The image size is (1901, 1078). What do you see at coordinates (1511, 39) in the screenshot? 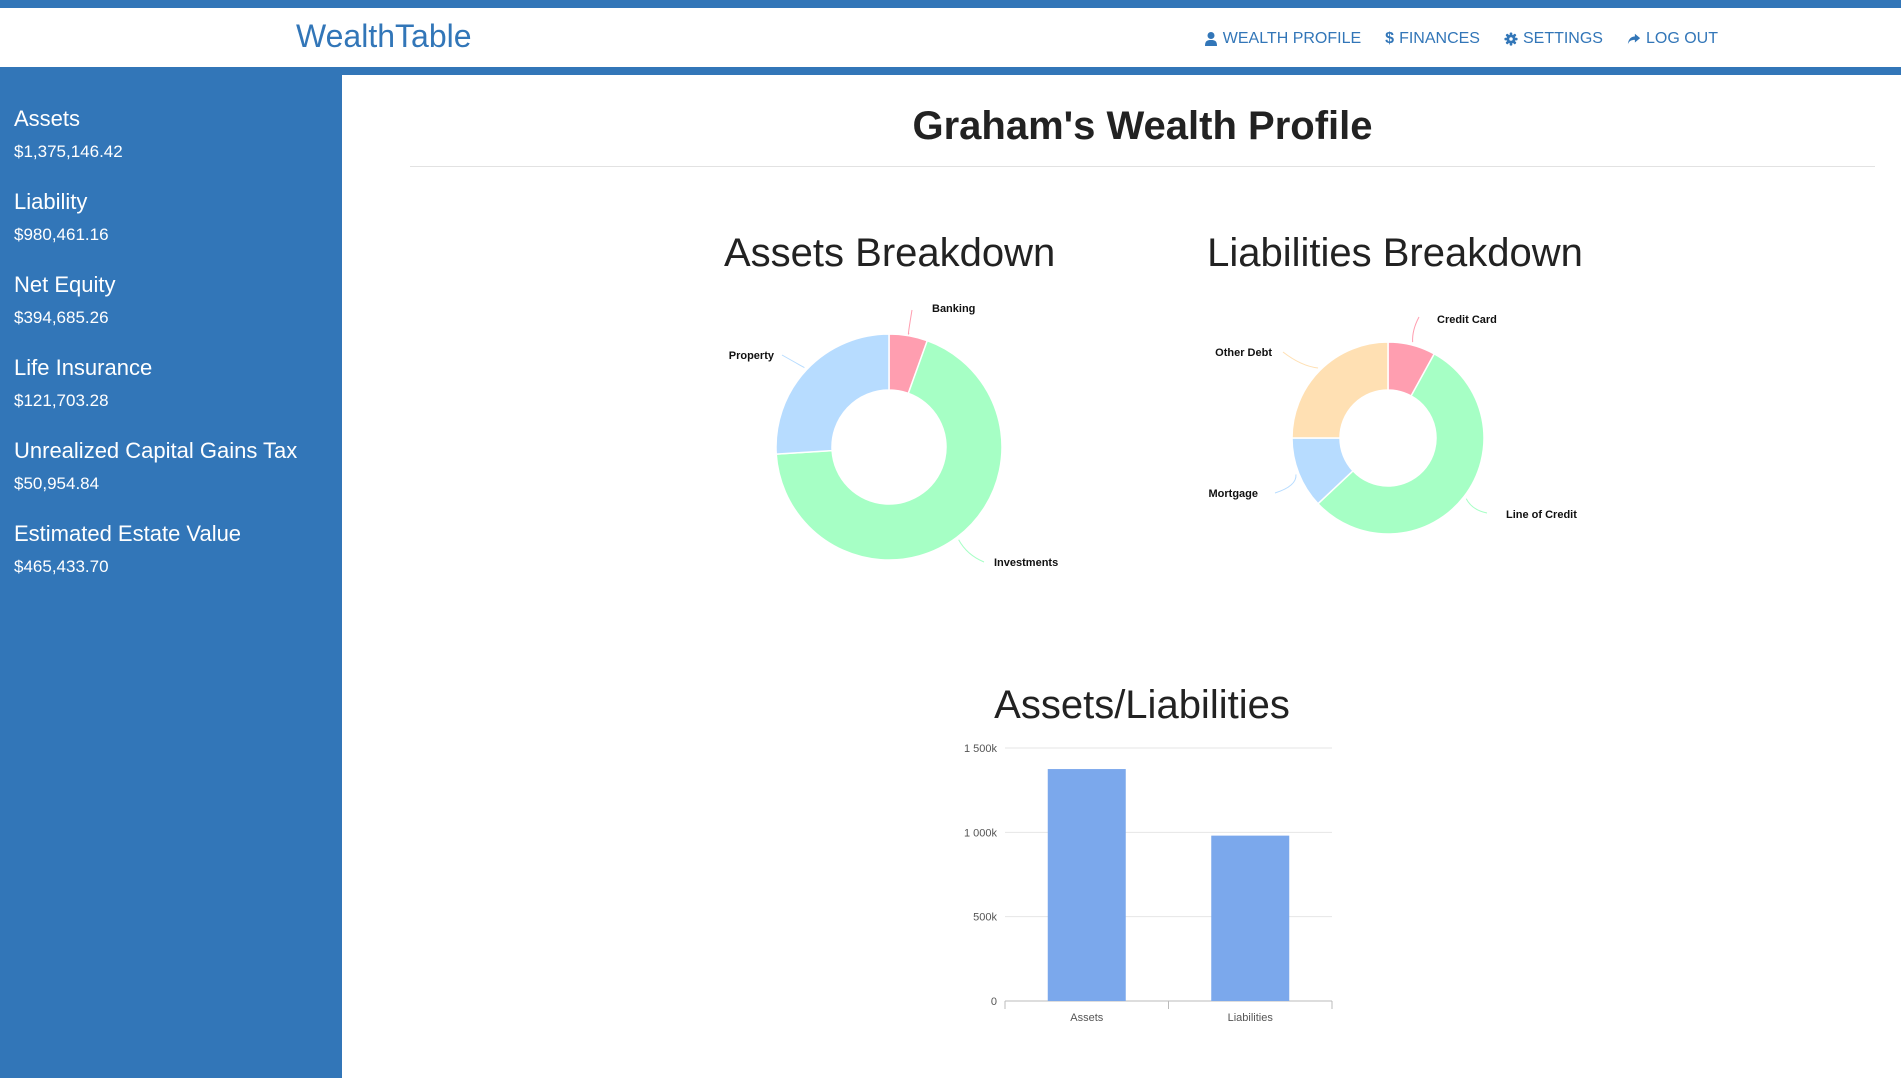
I see `gear-icon` at bounding box center [1511, 39].